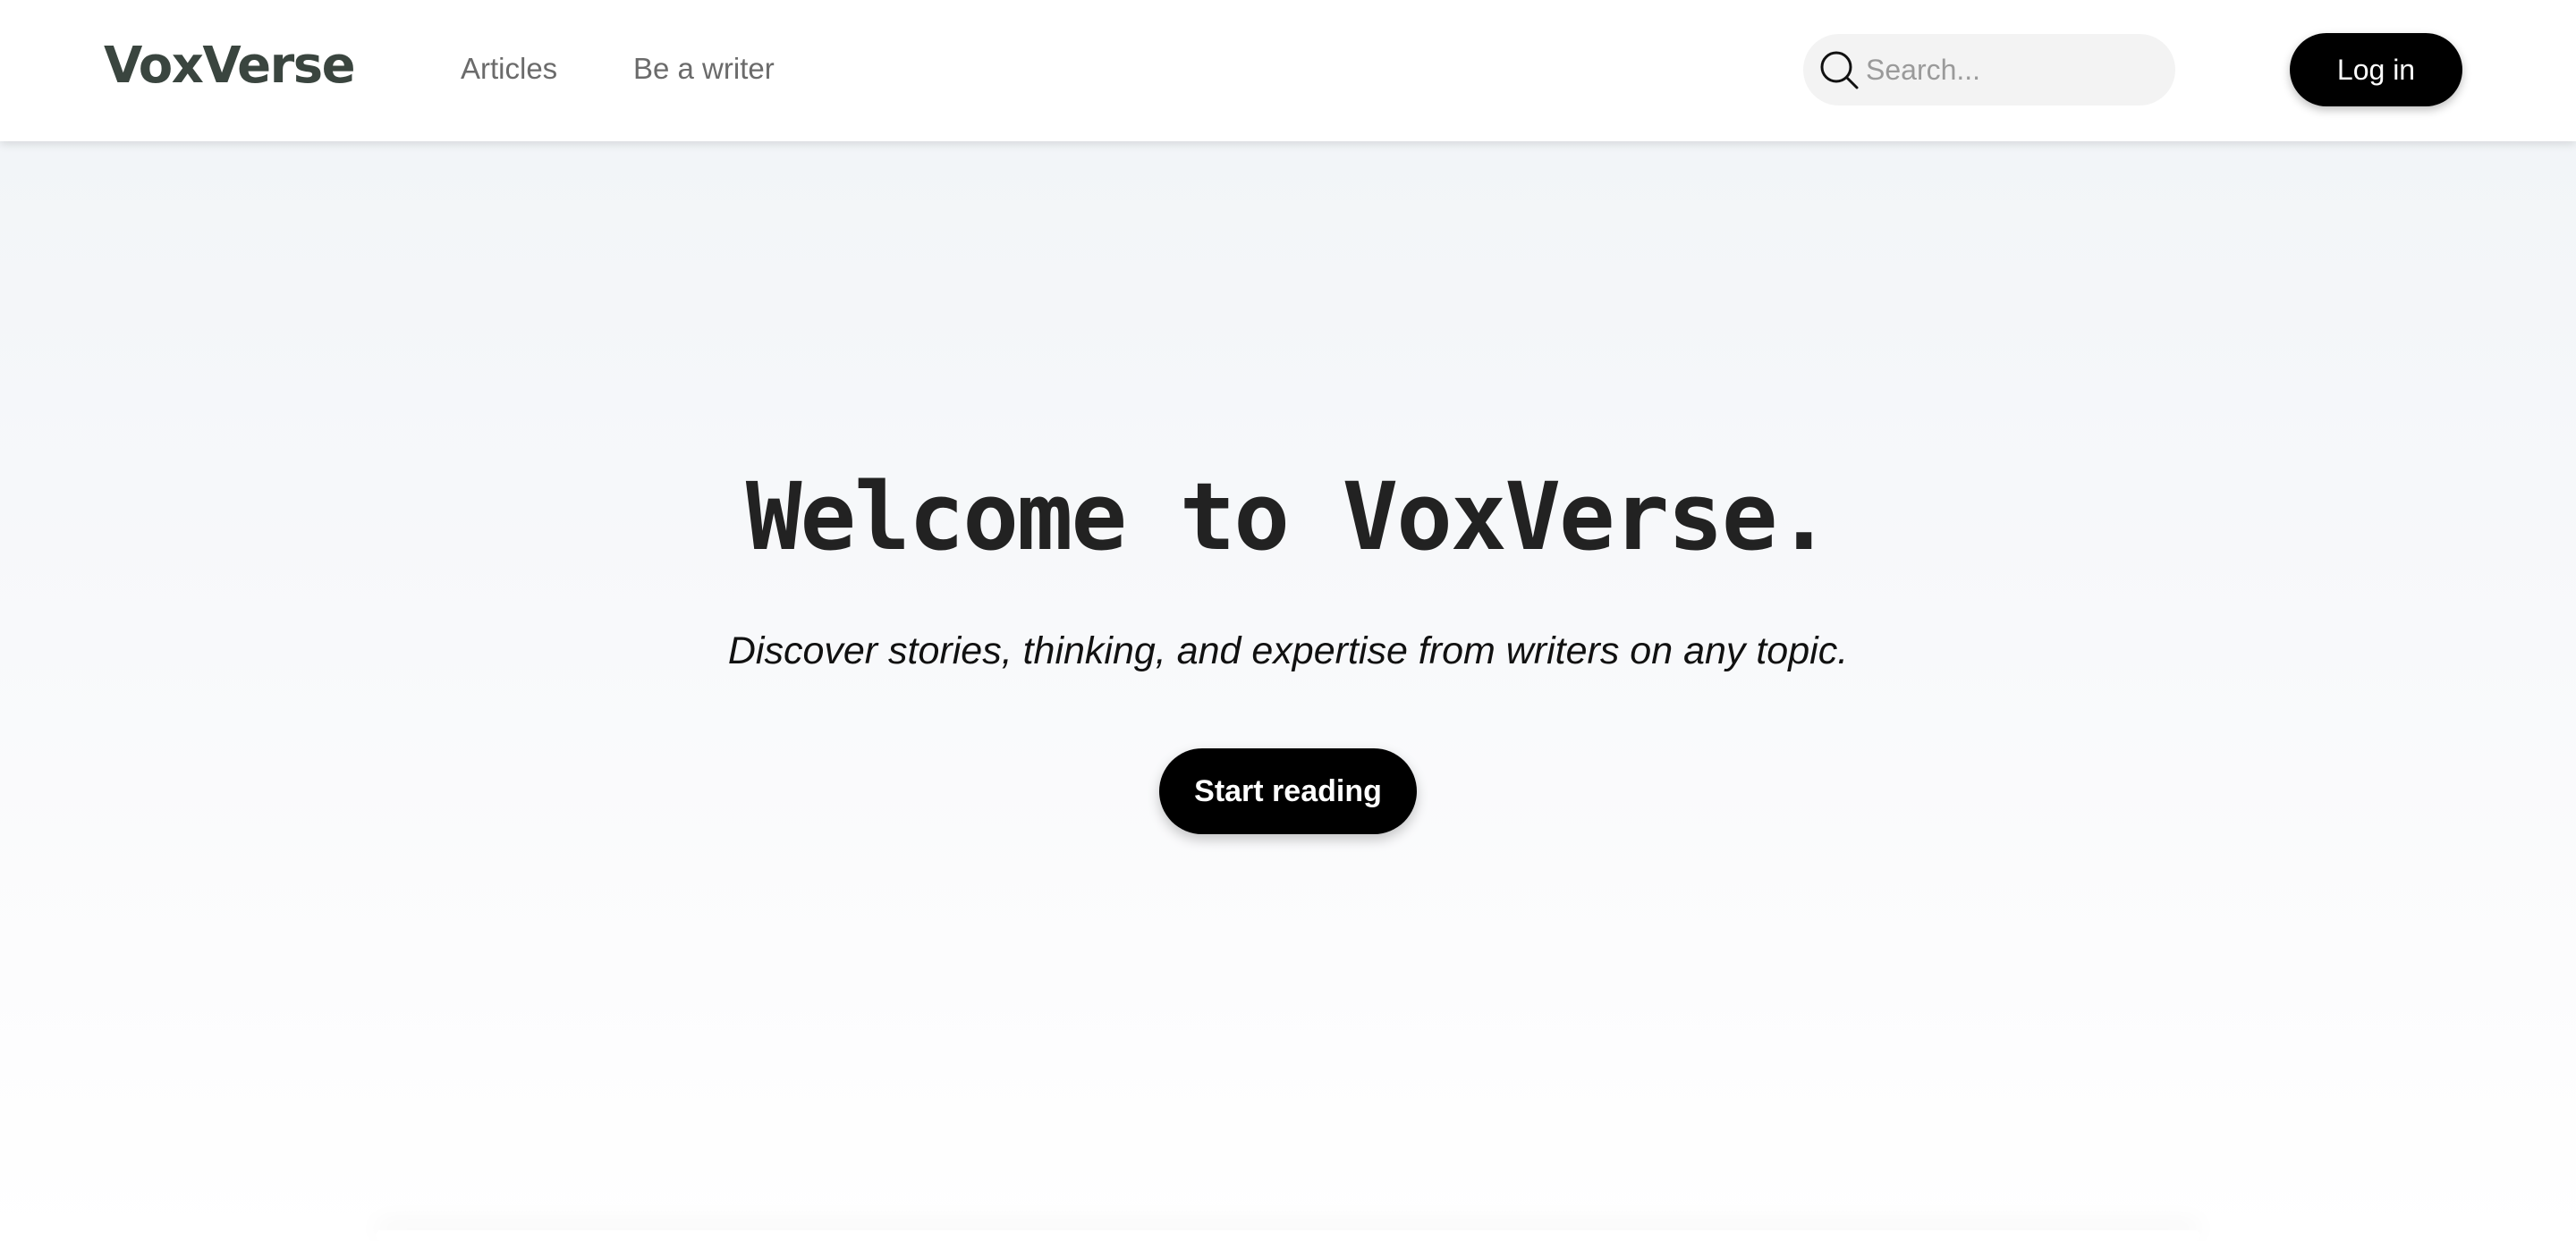 This screenshot has width=2576, height=1241. Describe the element at coordinates (509, 68) in the screenshot. I see `nav-link-articles: Articles` at that location.